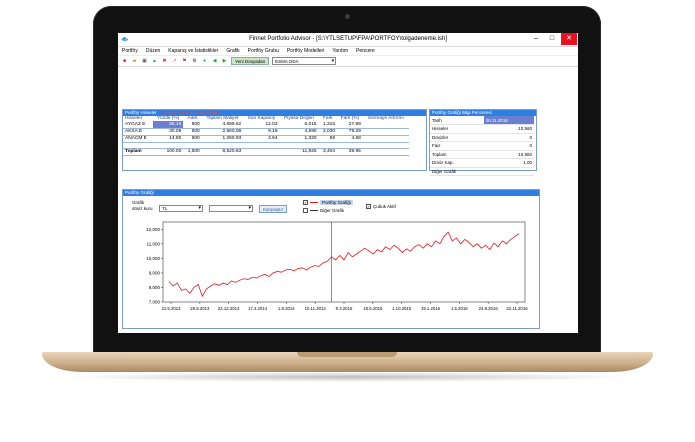 This screenshot has width=695, height=442. Describe the element at coordinates (457, 146) in the screenshot. I see `info-label: Faiz` at that location.